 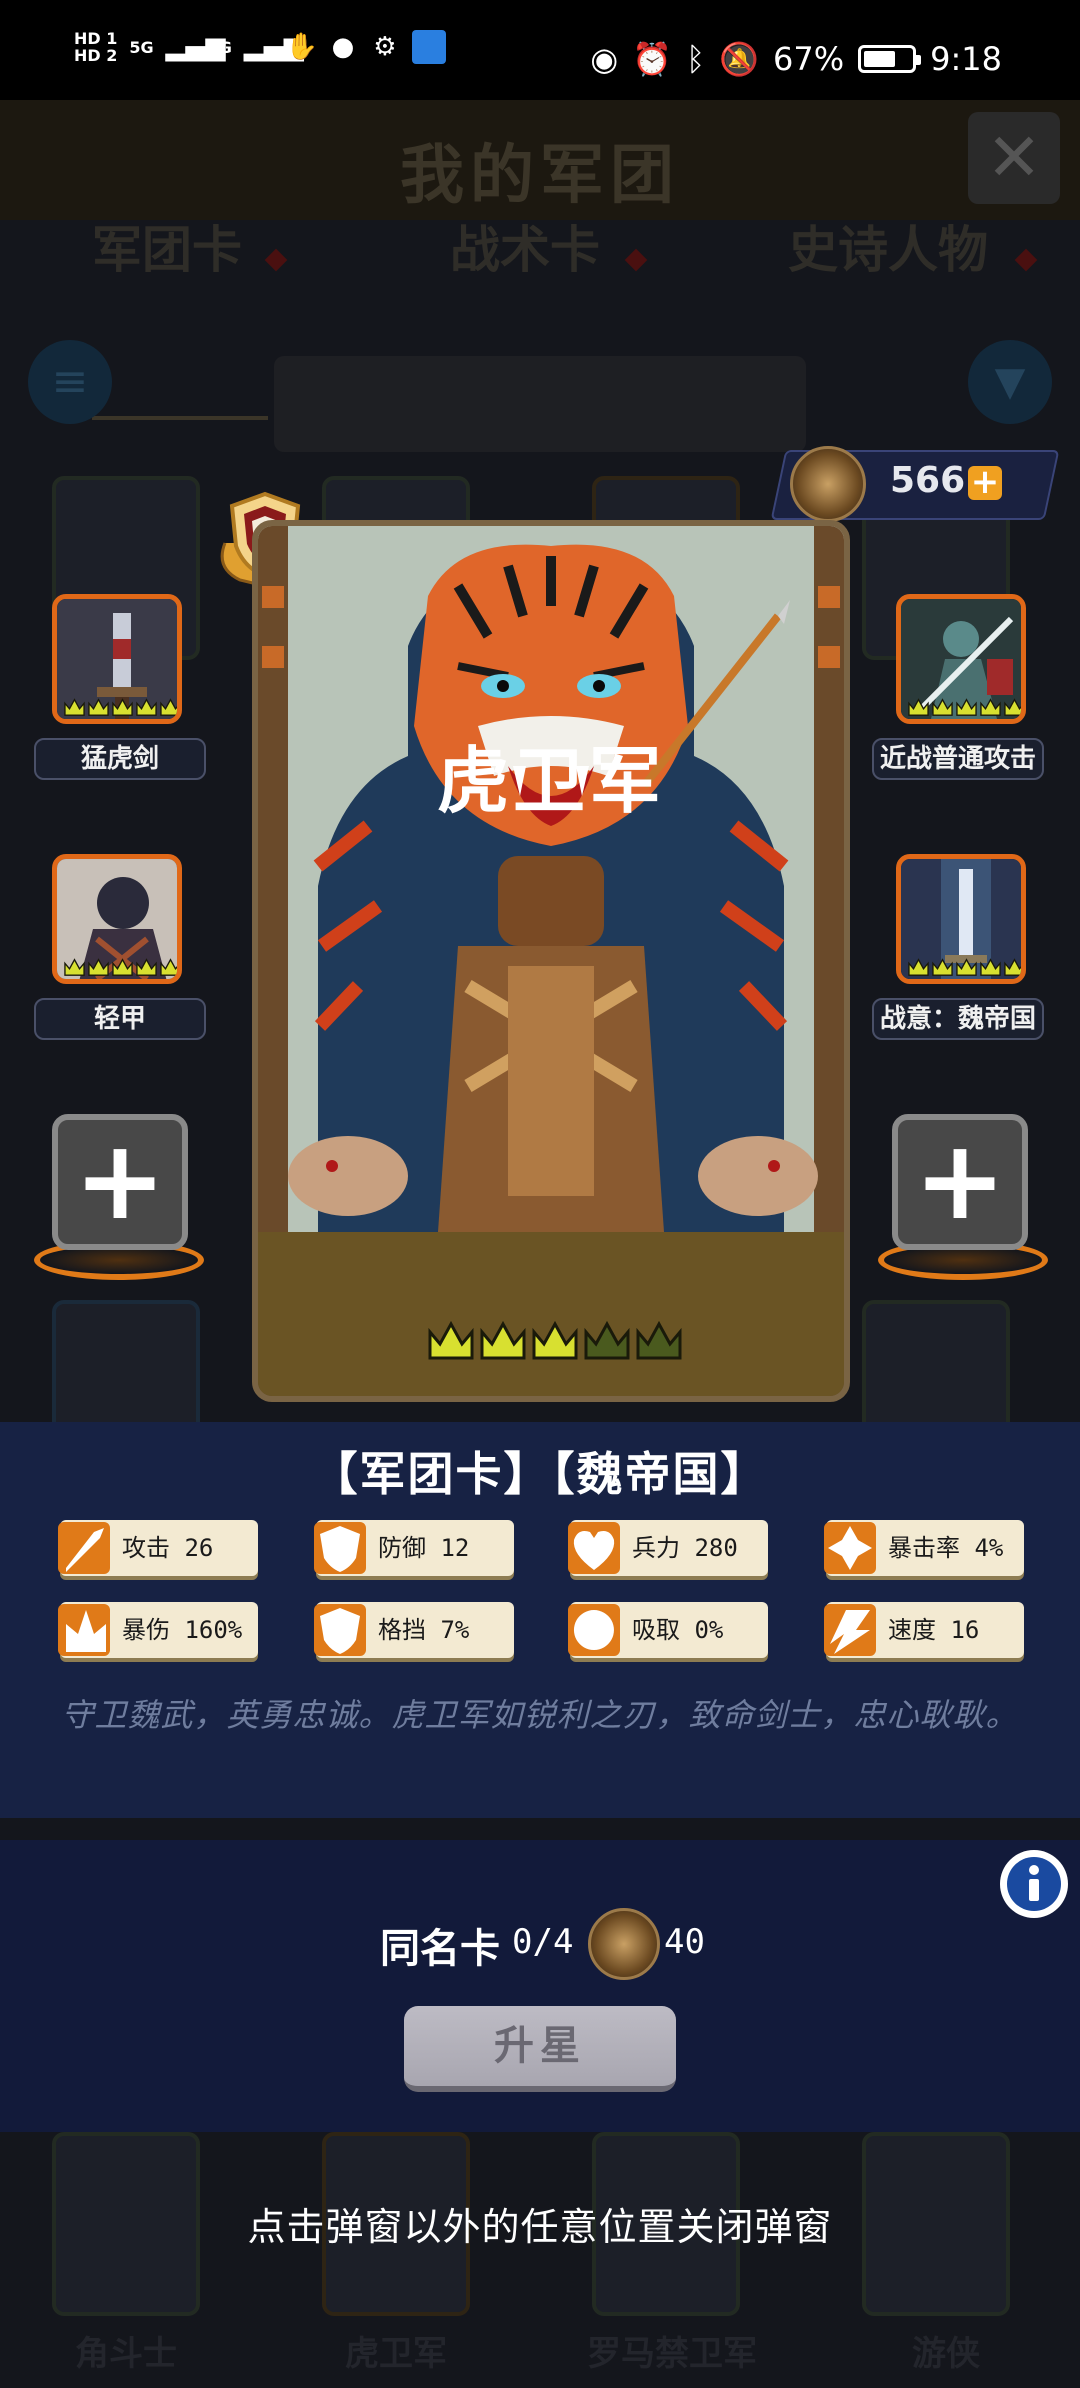 What do you see at coordinates (340, 1548) in the screenshot?
I see `shield-icon` at bounding box center [340, 1548].